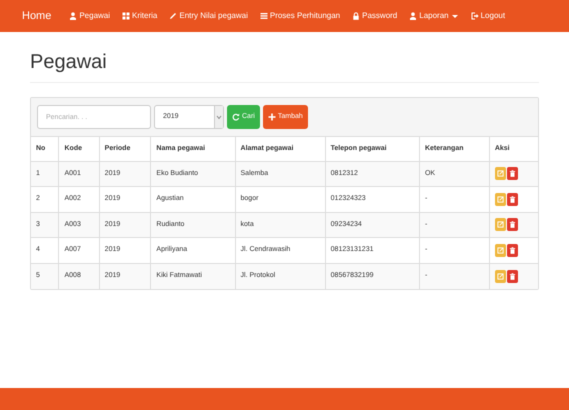 The width and height of the screenshot is (569, 410). I want to click on nav-link: Pegawai, so click(89, 16).